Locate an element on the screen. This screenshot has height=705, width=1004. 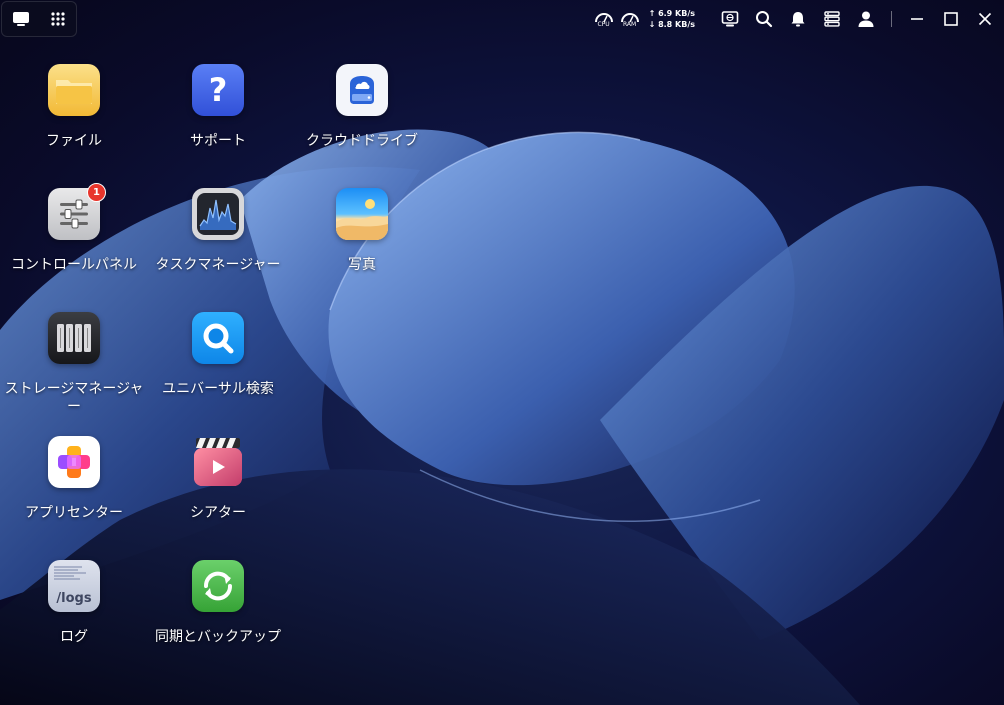
app-label: クラウドドライブ is located at coordinates (362, 141).